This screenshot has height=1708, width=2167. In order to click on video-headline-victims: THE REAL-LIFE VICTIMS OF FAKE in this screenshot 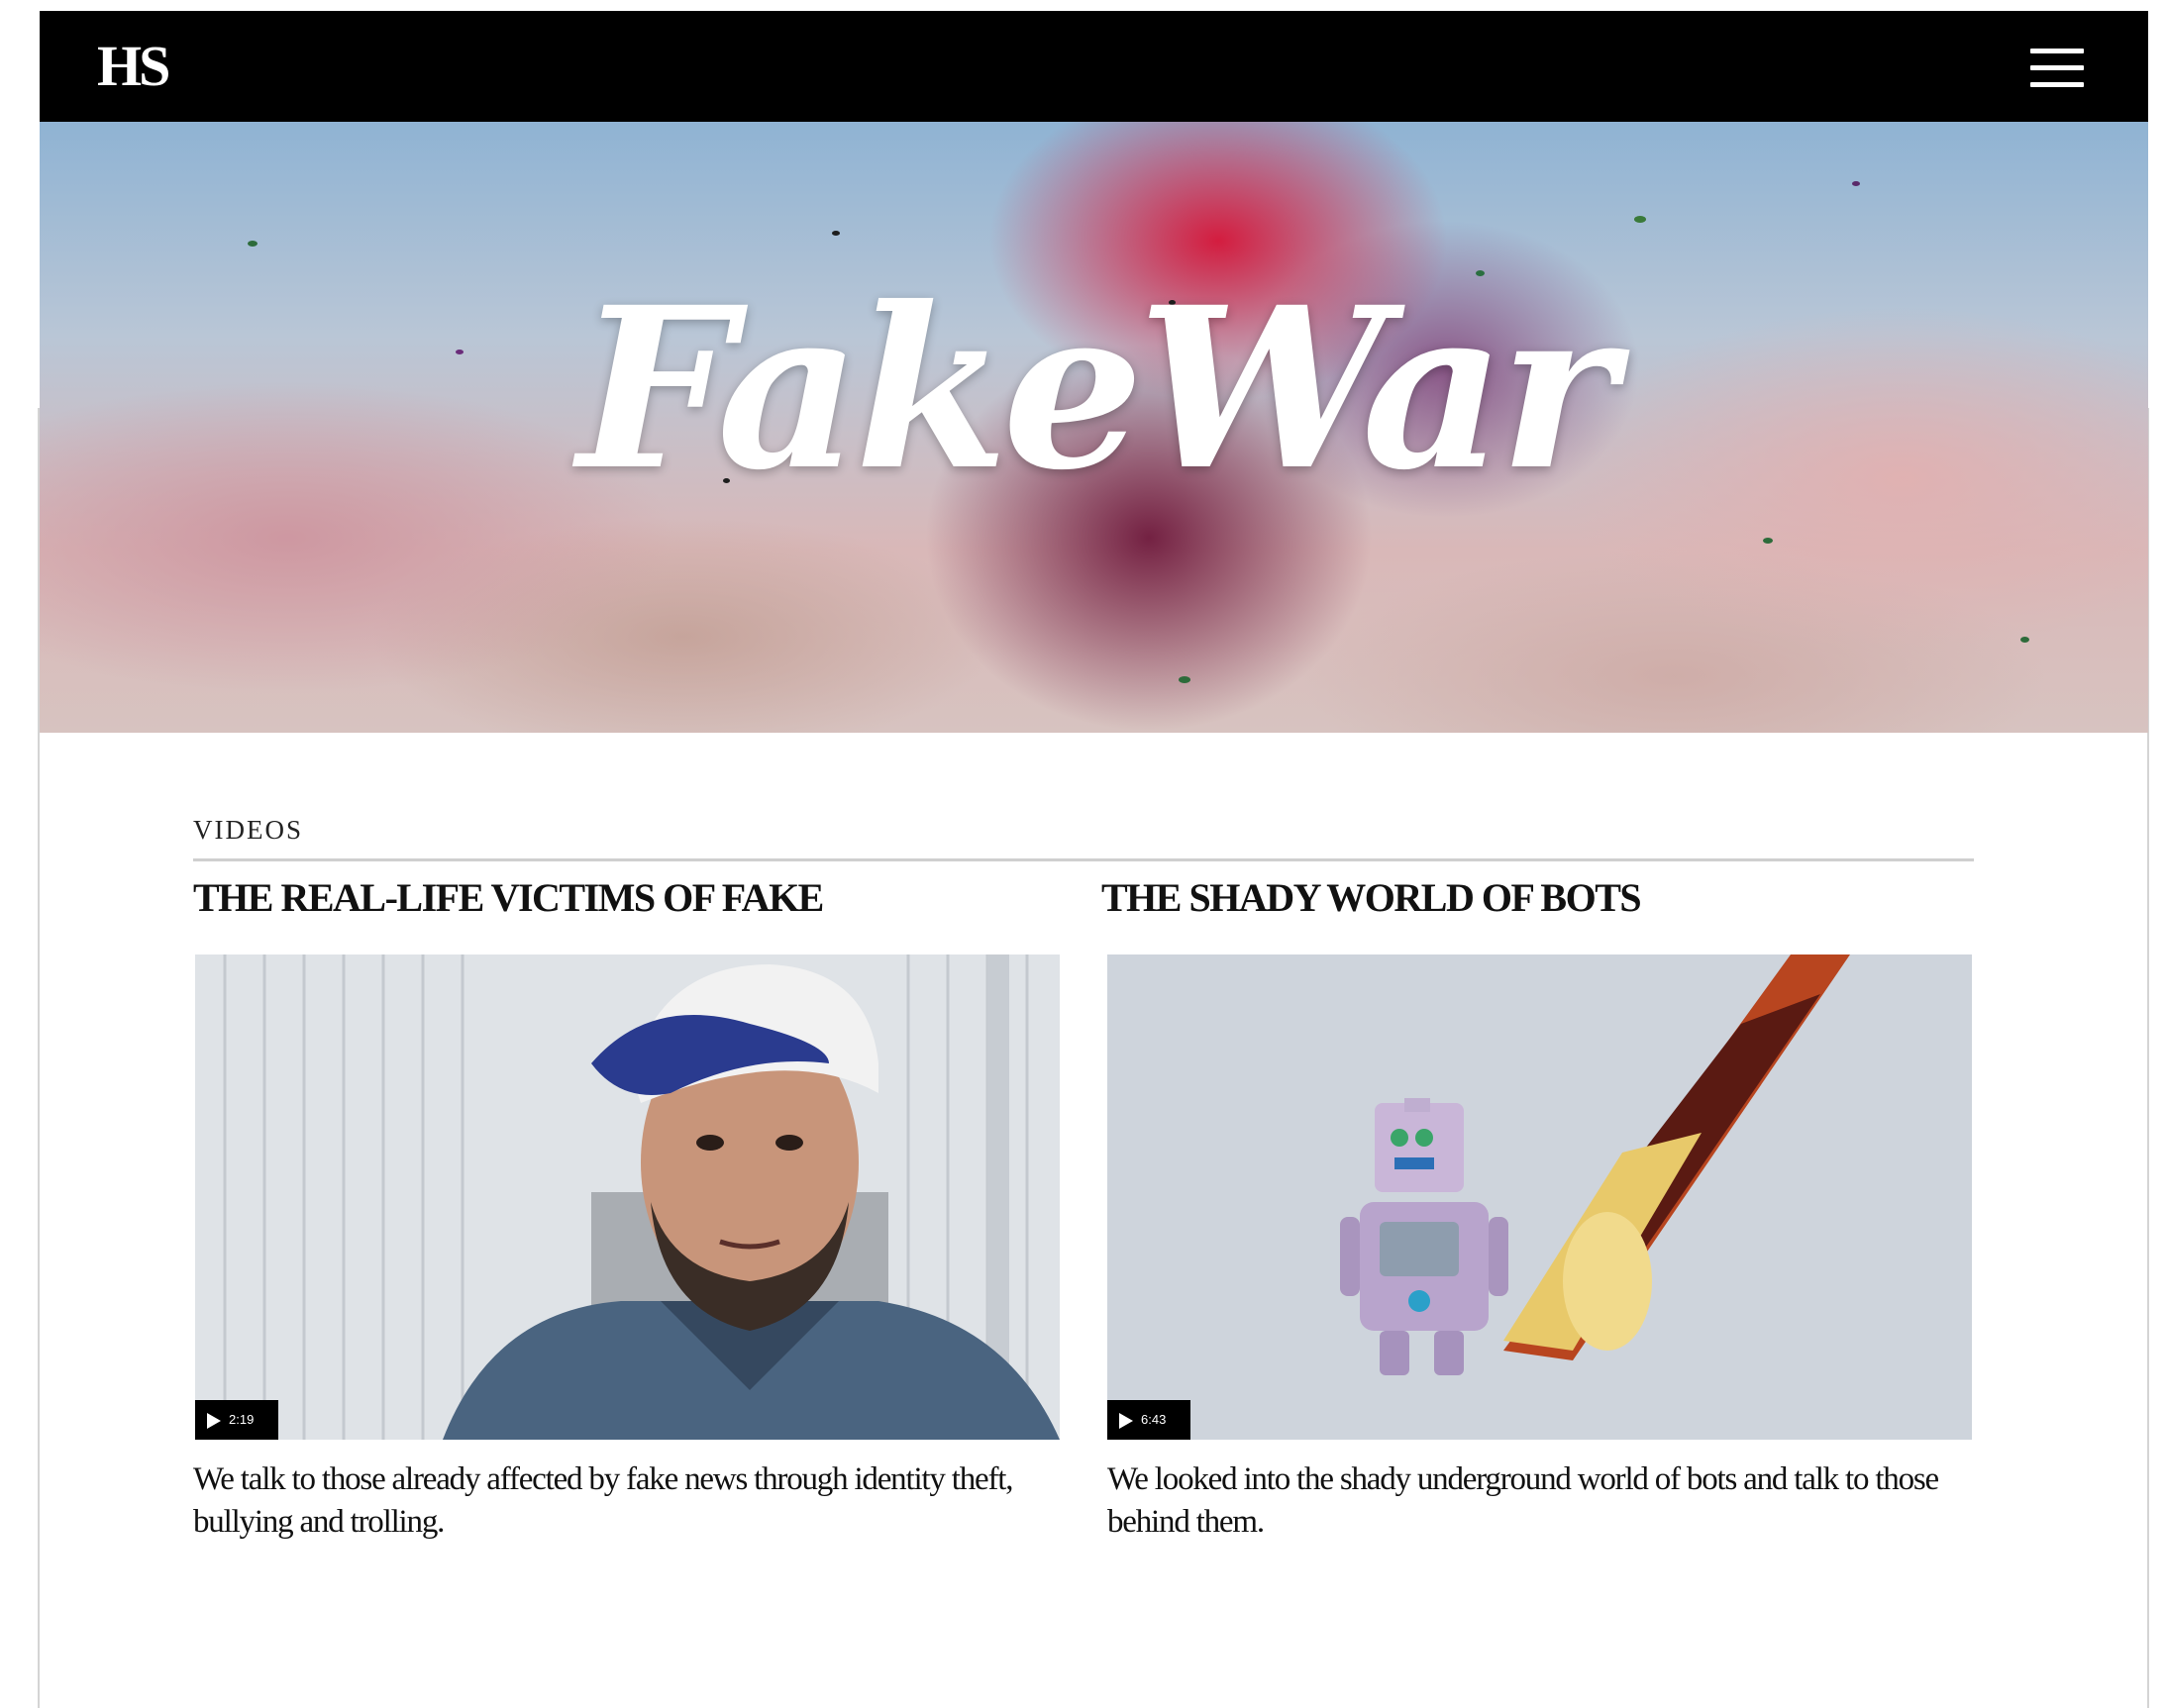, I will do `click(508, 898)`.